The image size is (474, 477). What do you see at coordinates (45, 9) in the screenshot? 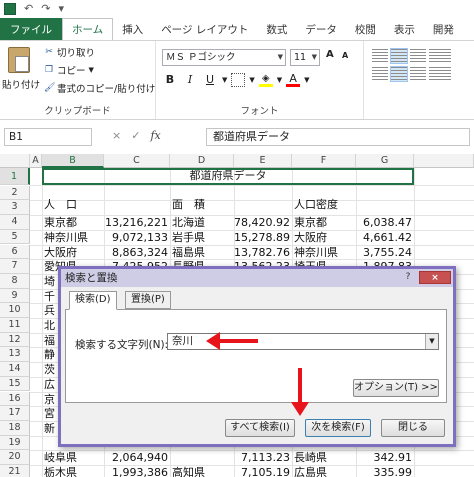
I see `redo-icon: ↷` at bounding box center [45, 9].